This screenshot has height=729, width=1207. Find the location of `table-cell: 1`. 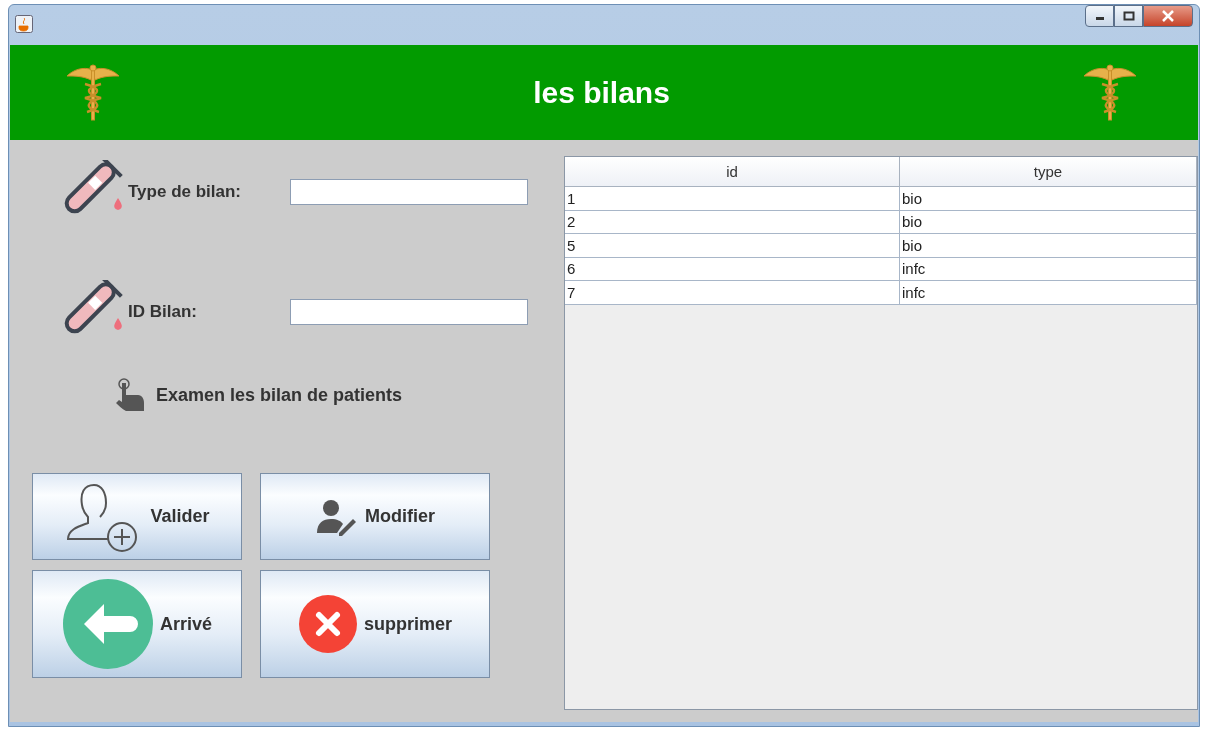

table-cell: 1 is located at coordinates (732, 199).